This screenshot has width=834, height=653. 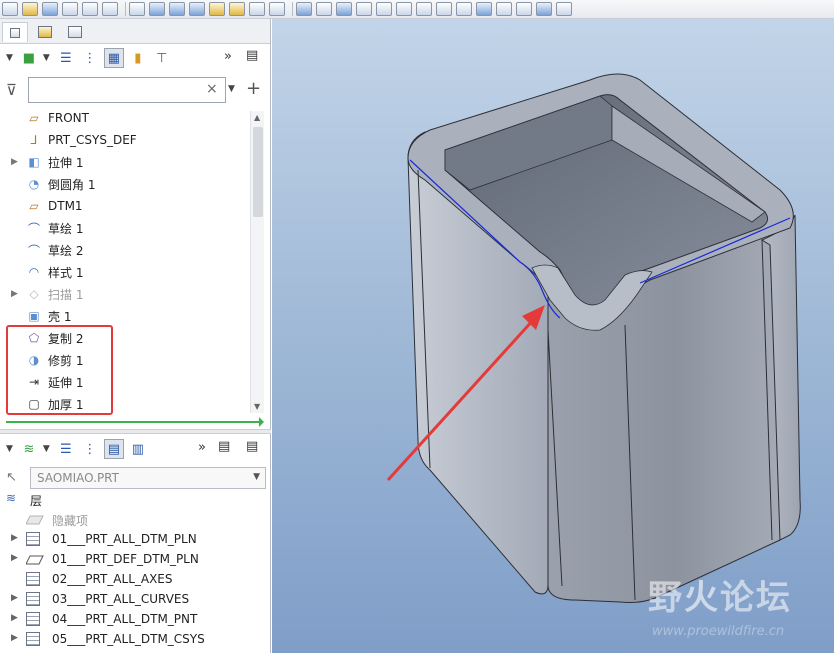 I want to click on tree-filter-view-icon: ▦, so click(x=113, y=58).